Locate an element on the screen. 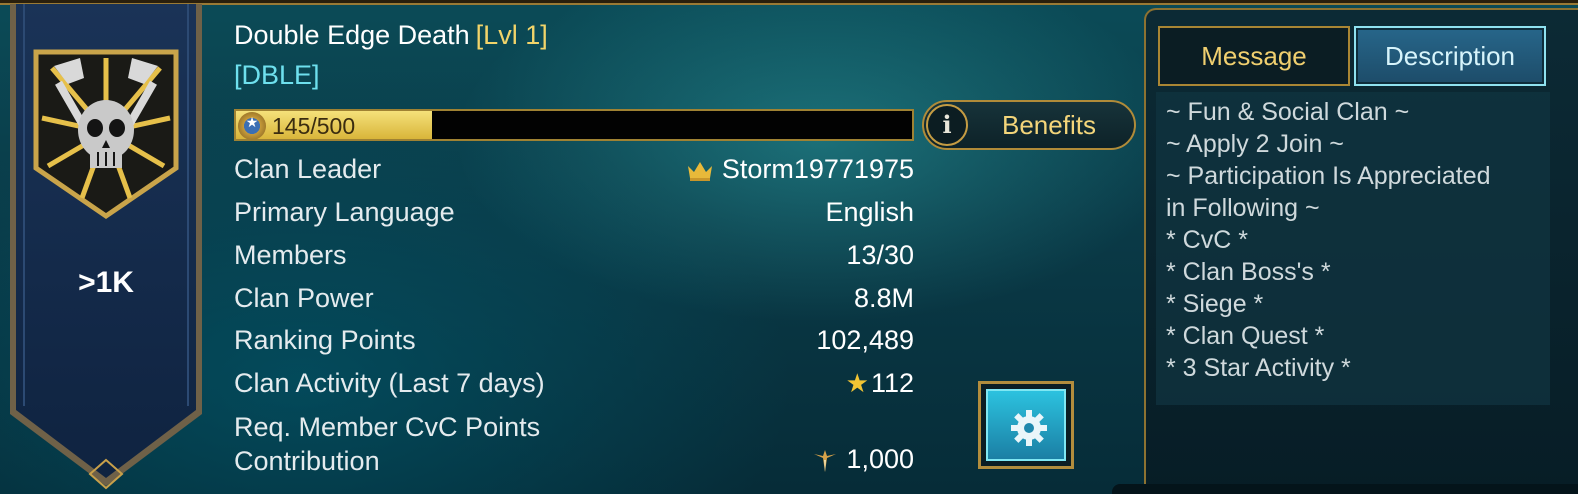  bottom-edge is located at coordinates (1345, 489).